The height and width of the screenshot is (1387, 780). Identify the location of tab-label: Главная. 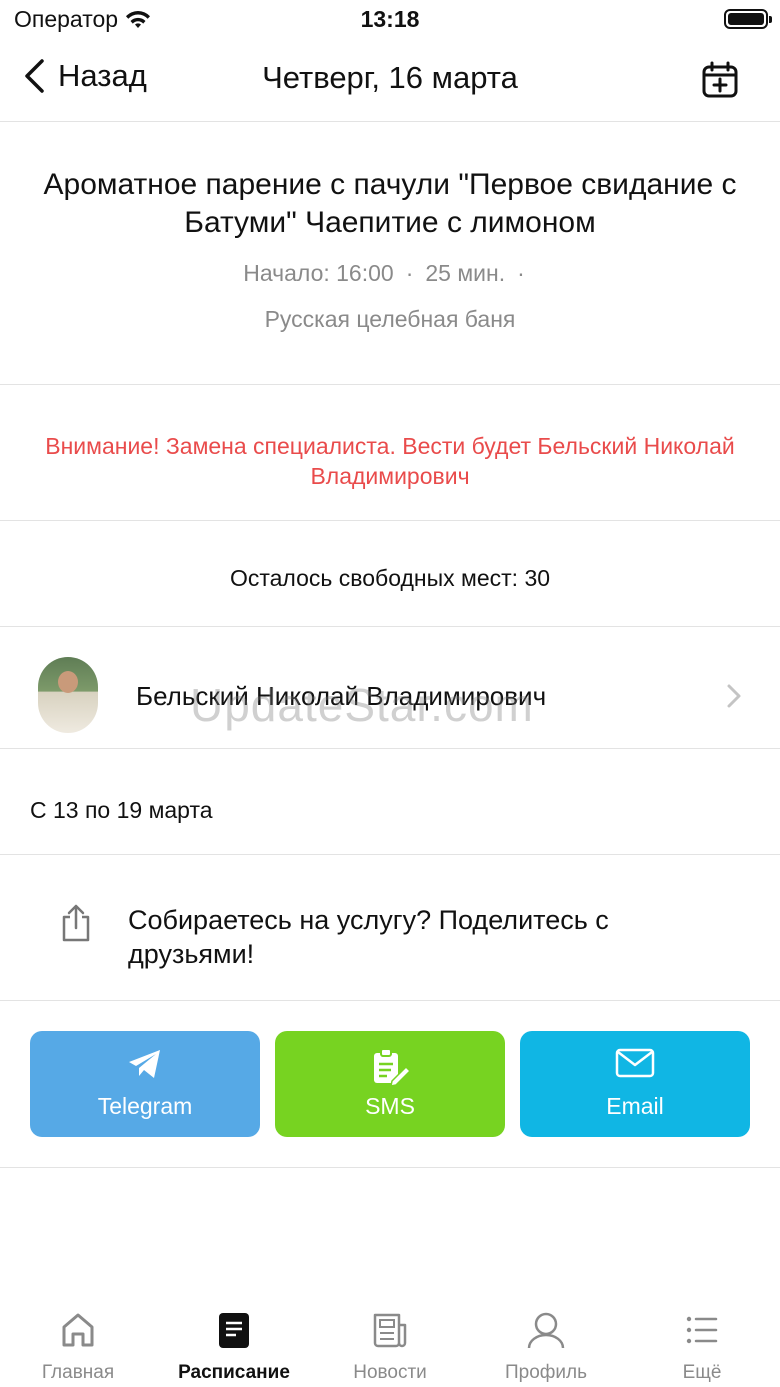
(78, 1372).